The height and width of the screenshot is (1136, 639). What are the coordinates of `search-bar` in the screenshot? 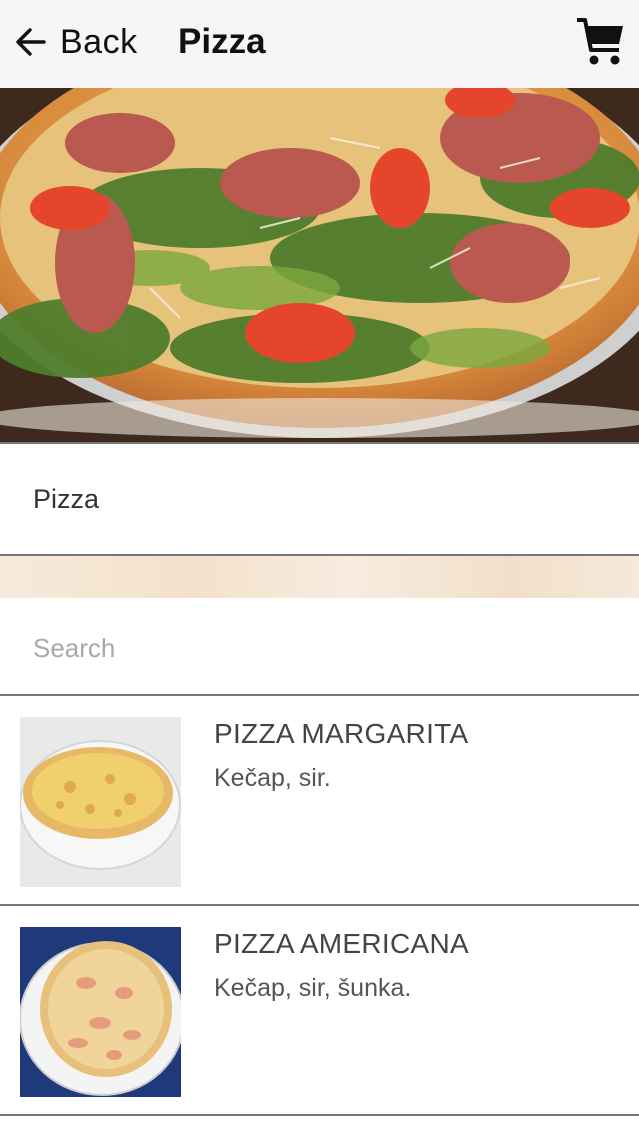 It's located at (319, 647).